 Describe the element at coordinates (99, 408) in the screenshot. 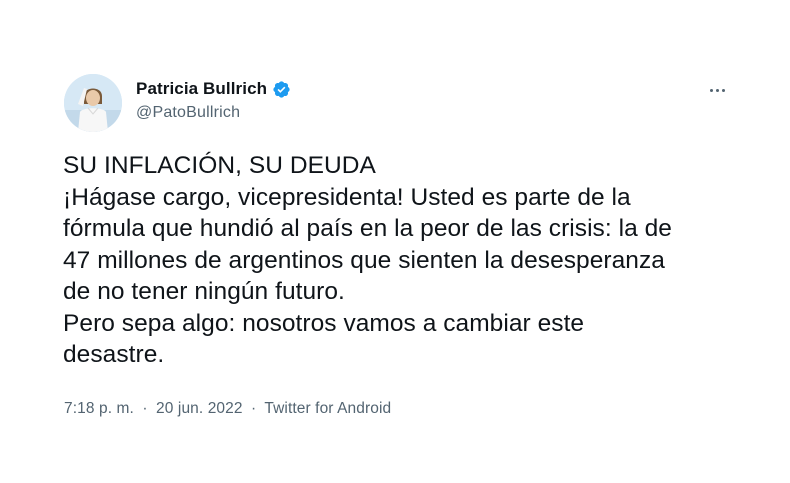

I see `tweet-time: 7:18 p. m.` at that location.